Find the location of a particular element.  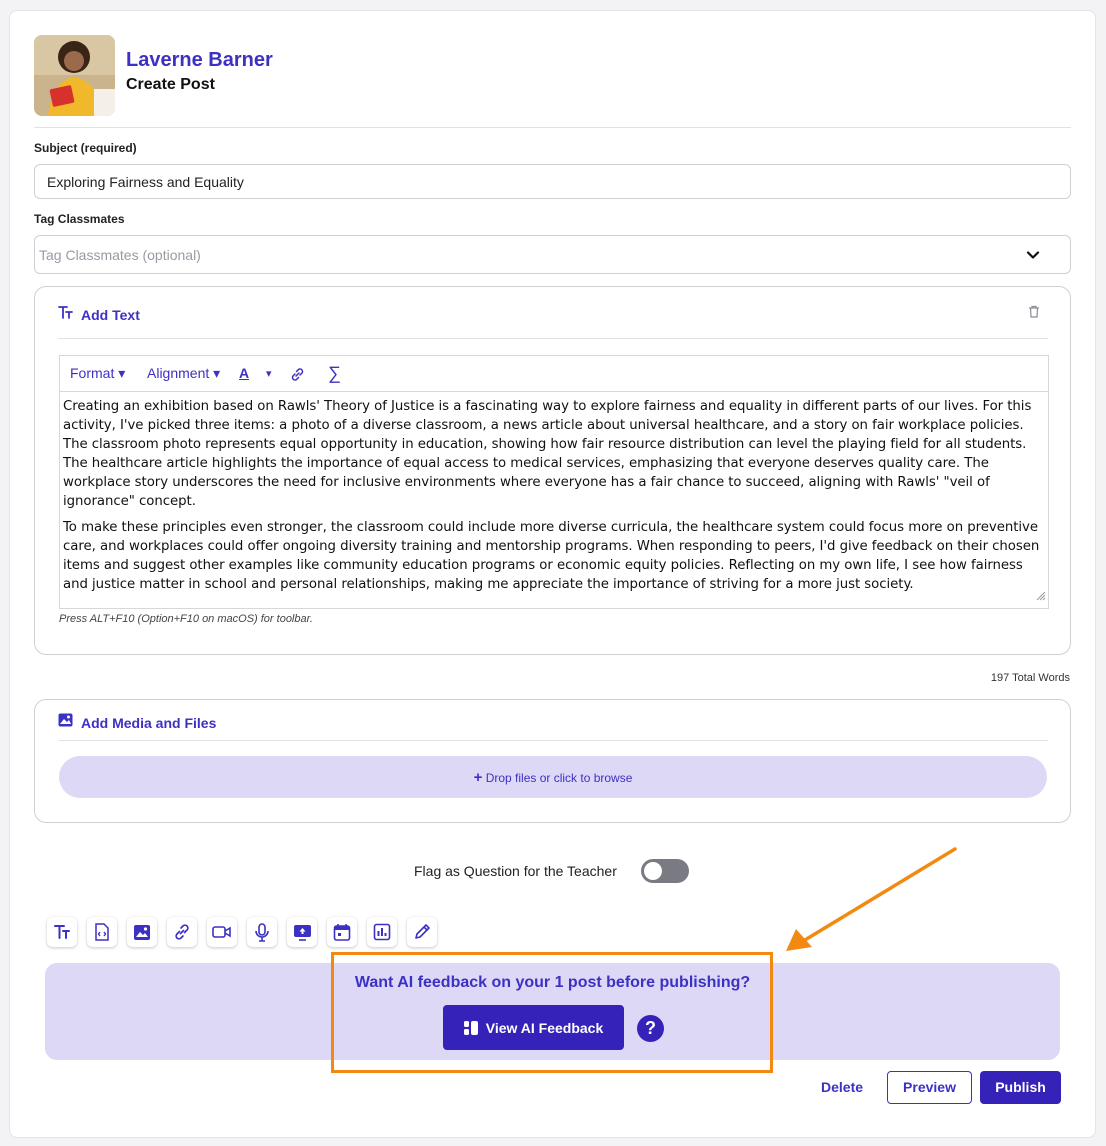

screen-share-icon is located at coordinates (302, 932).